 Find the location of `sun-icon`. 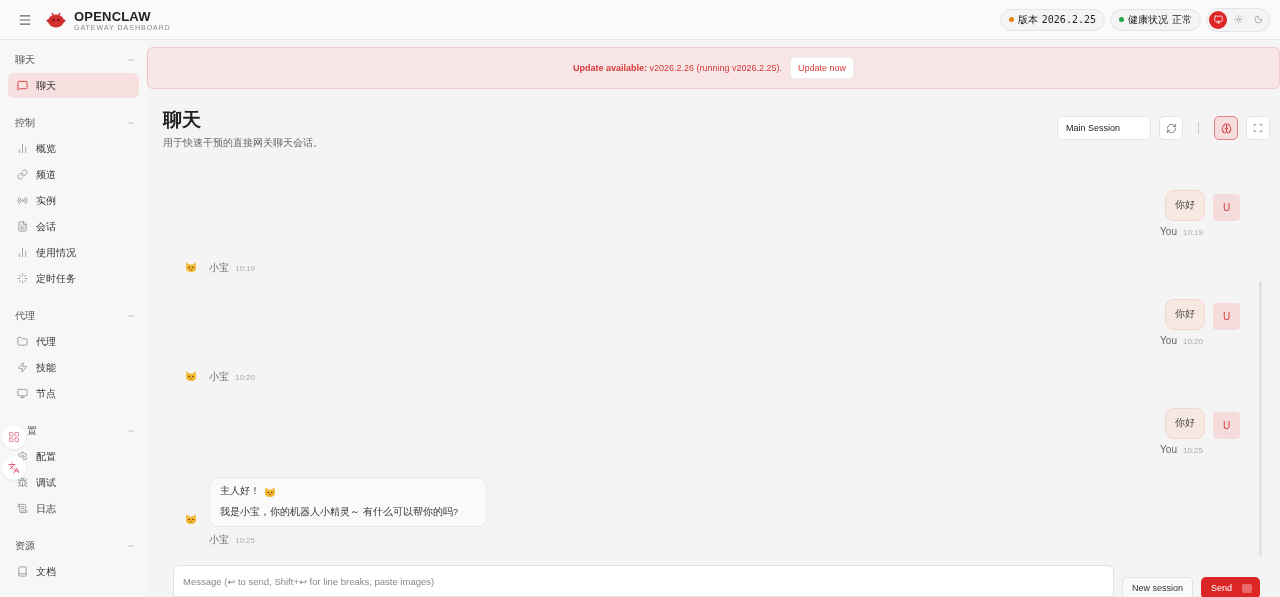

sun-icon is located at coordinates (1238, 19).